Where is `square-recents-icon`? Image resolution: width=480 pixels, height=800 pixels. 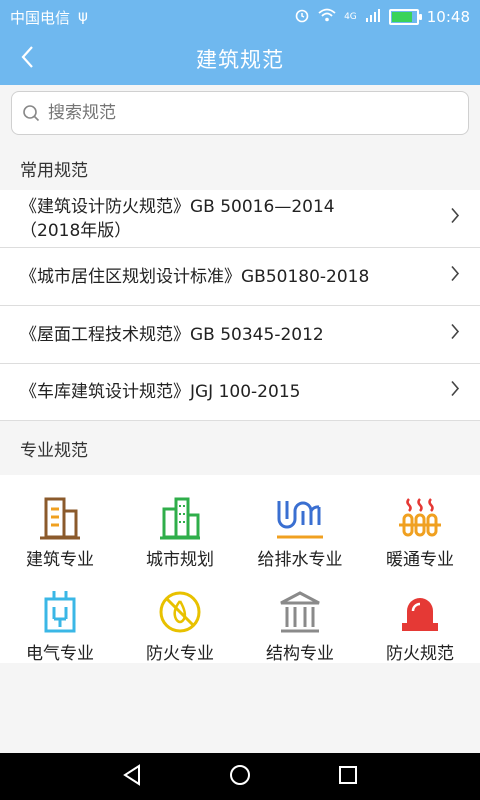
square-recents-icon is located at coordinates (348, 775).